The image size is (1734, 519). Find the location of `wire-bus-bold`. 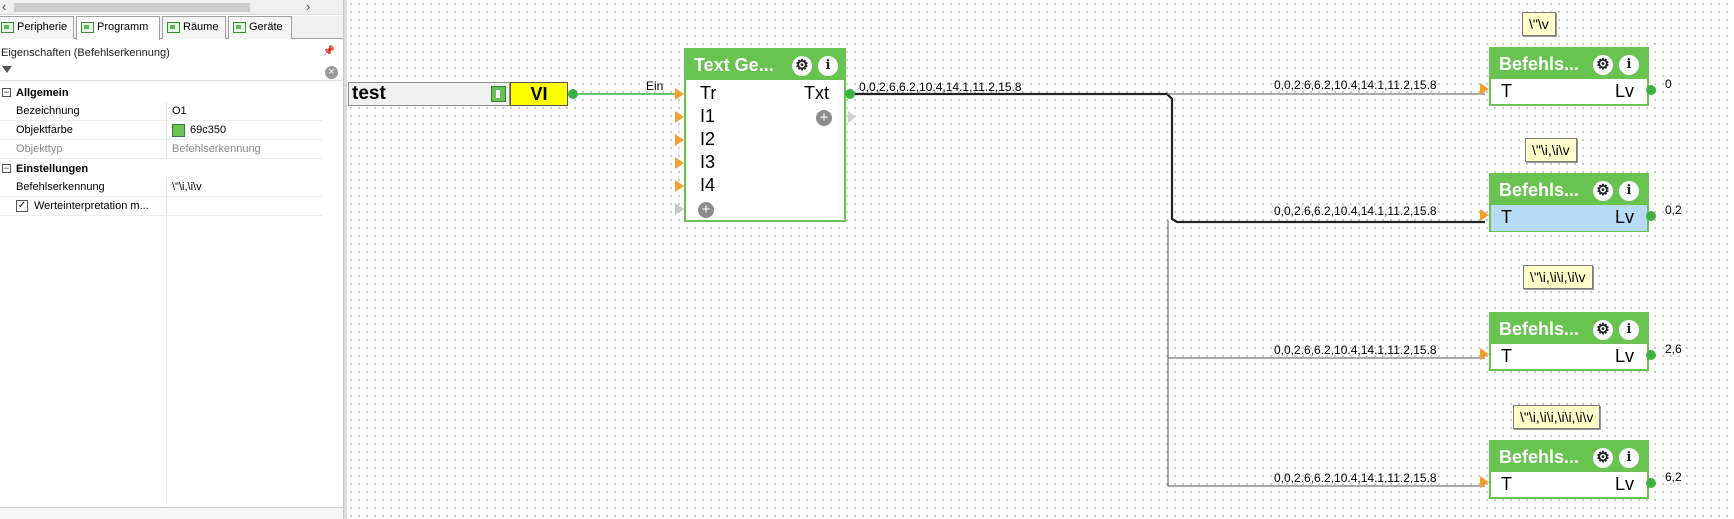

wire-bus-bold is located at coordinates (1170, 158).